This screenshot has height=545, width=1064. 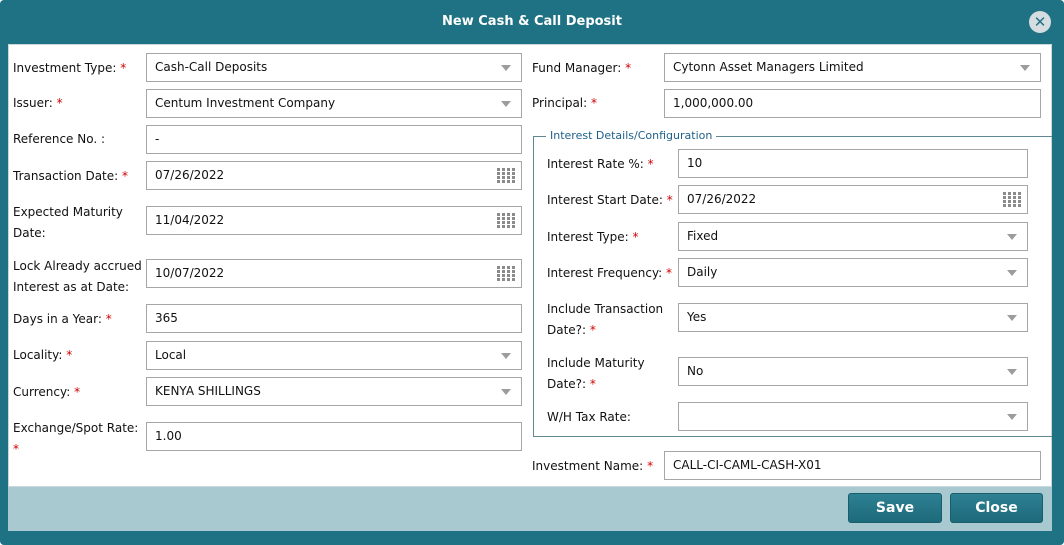 What do you see at coordinates (853, 416) in the screenshot?
I see `wh-tax-rate-select` at bounding box center [853, 416].